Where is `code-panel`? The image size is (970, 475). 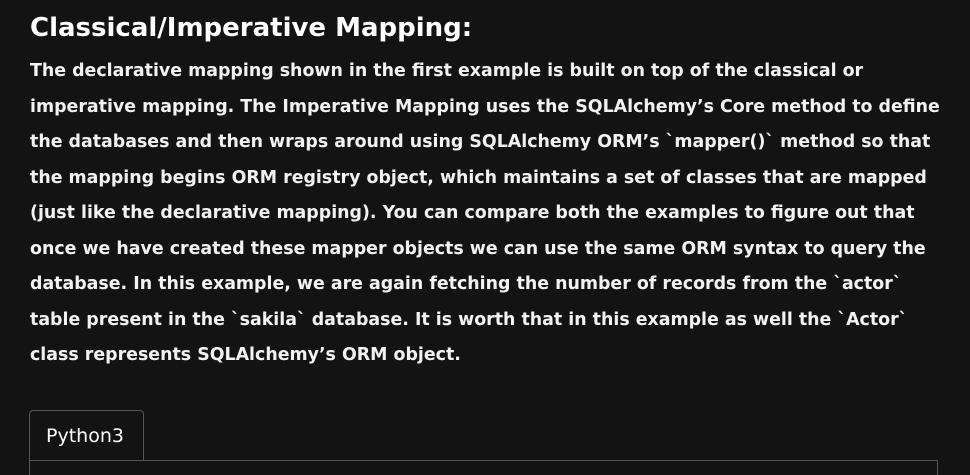
code-panel is located at coordinates (483, 467).